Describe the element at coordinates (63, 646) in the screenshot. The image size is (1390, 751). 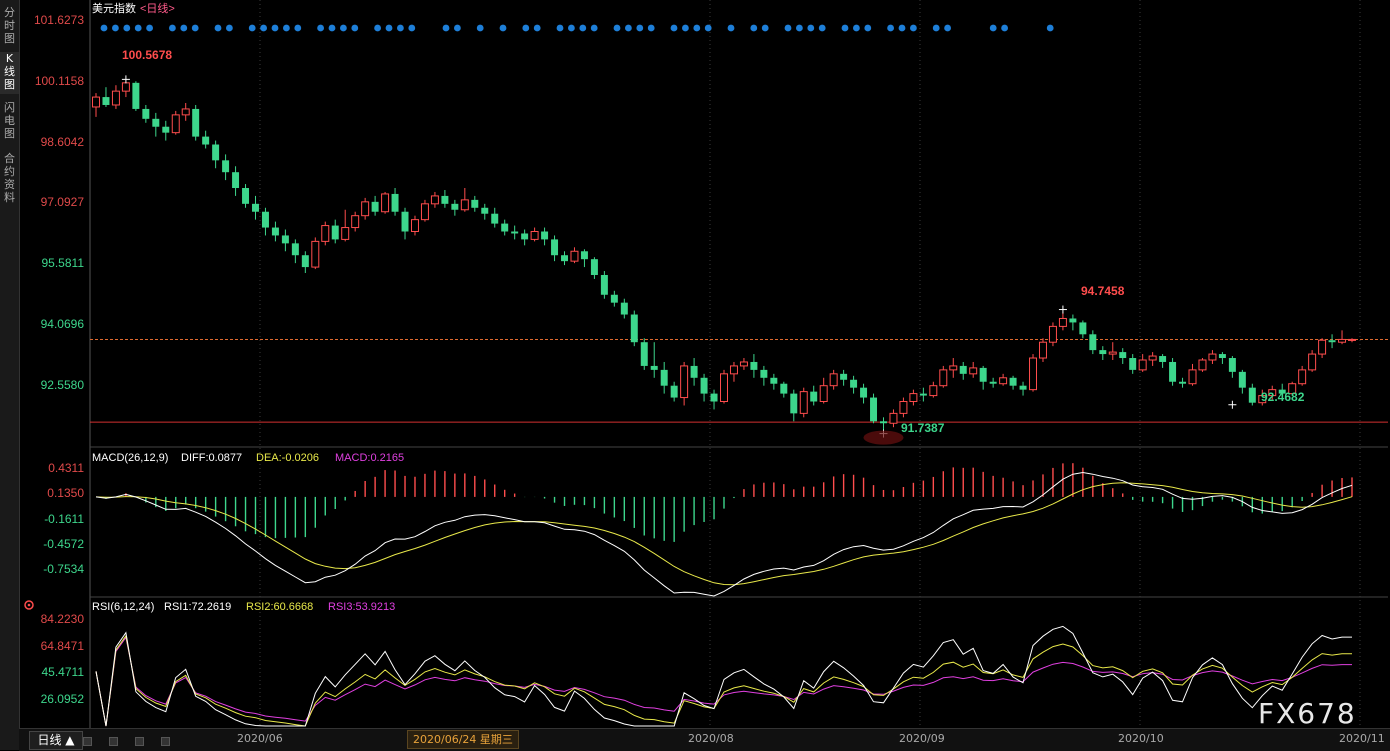
I see `rsi-axis-label: 64.8471` at that location.